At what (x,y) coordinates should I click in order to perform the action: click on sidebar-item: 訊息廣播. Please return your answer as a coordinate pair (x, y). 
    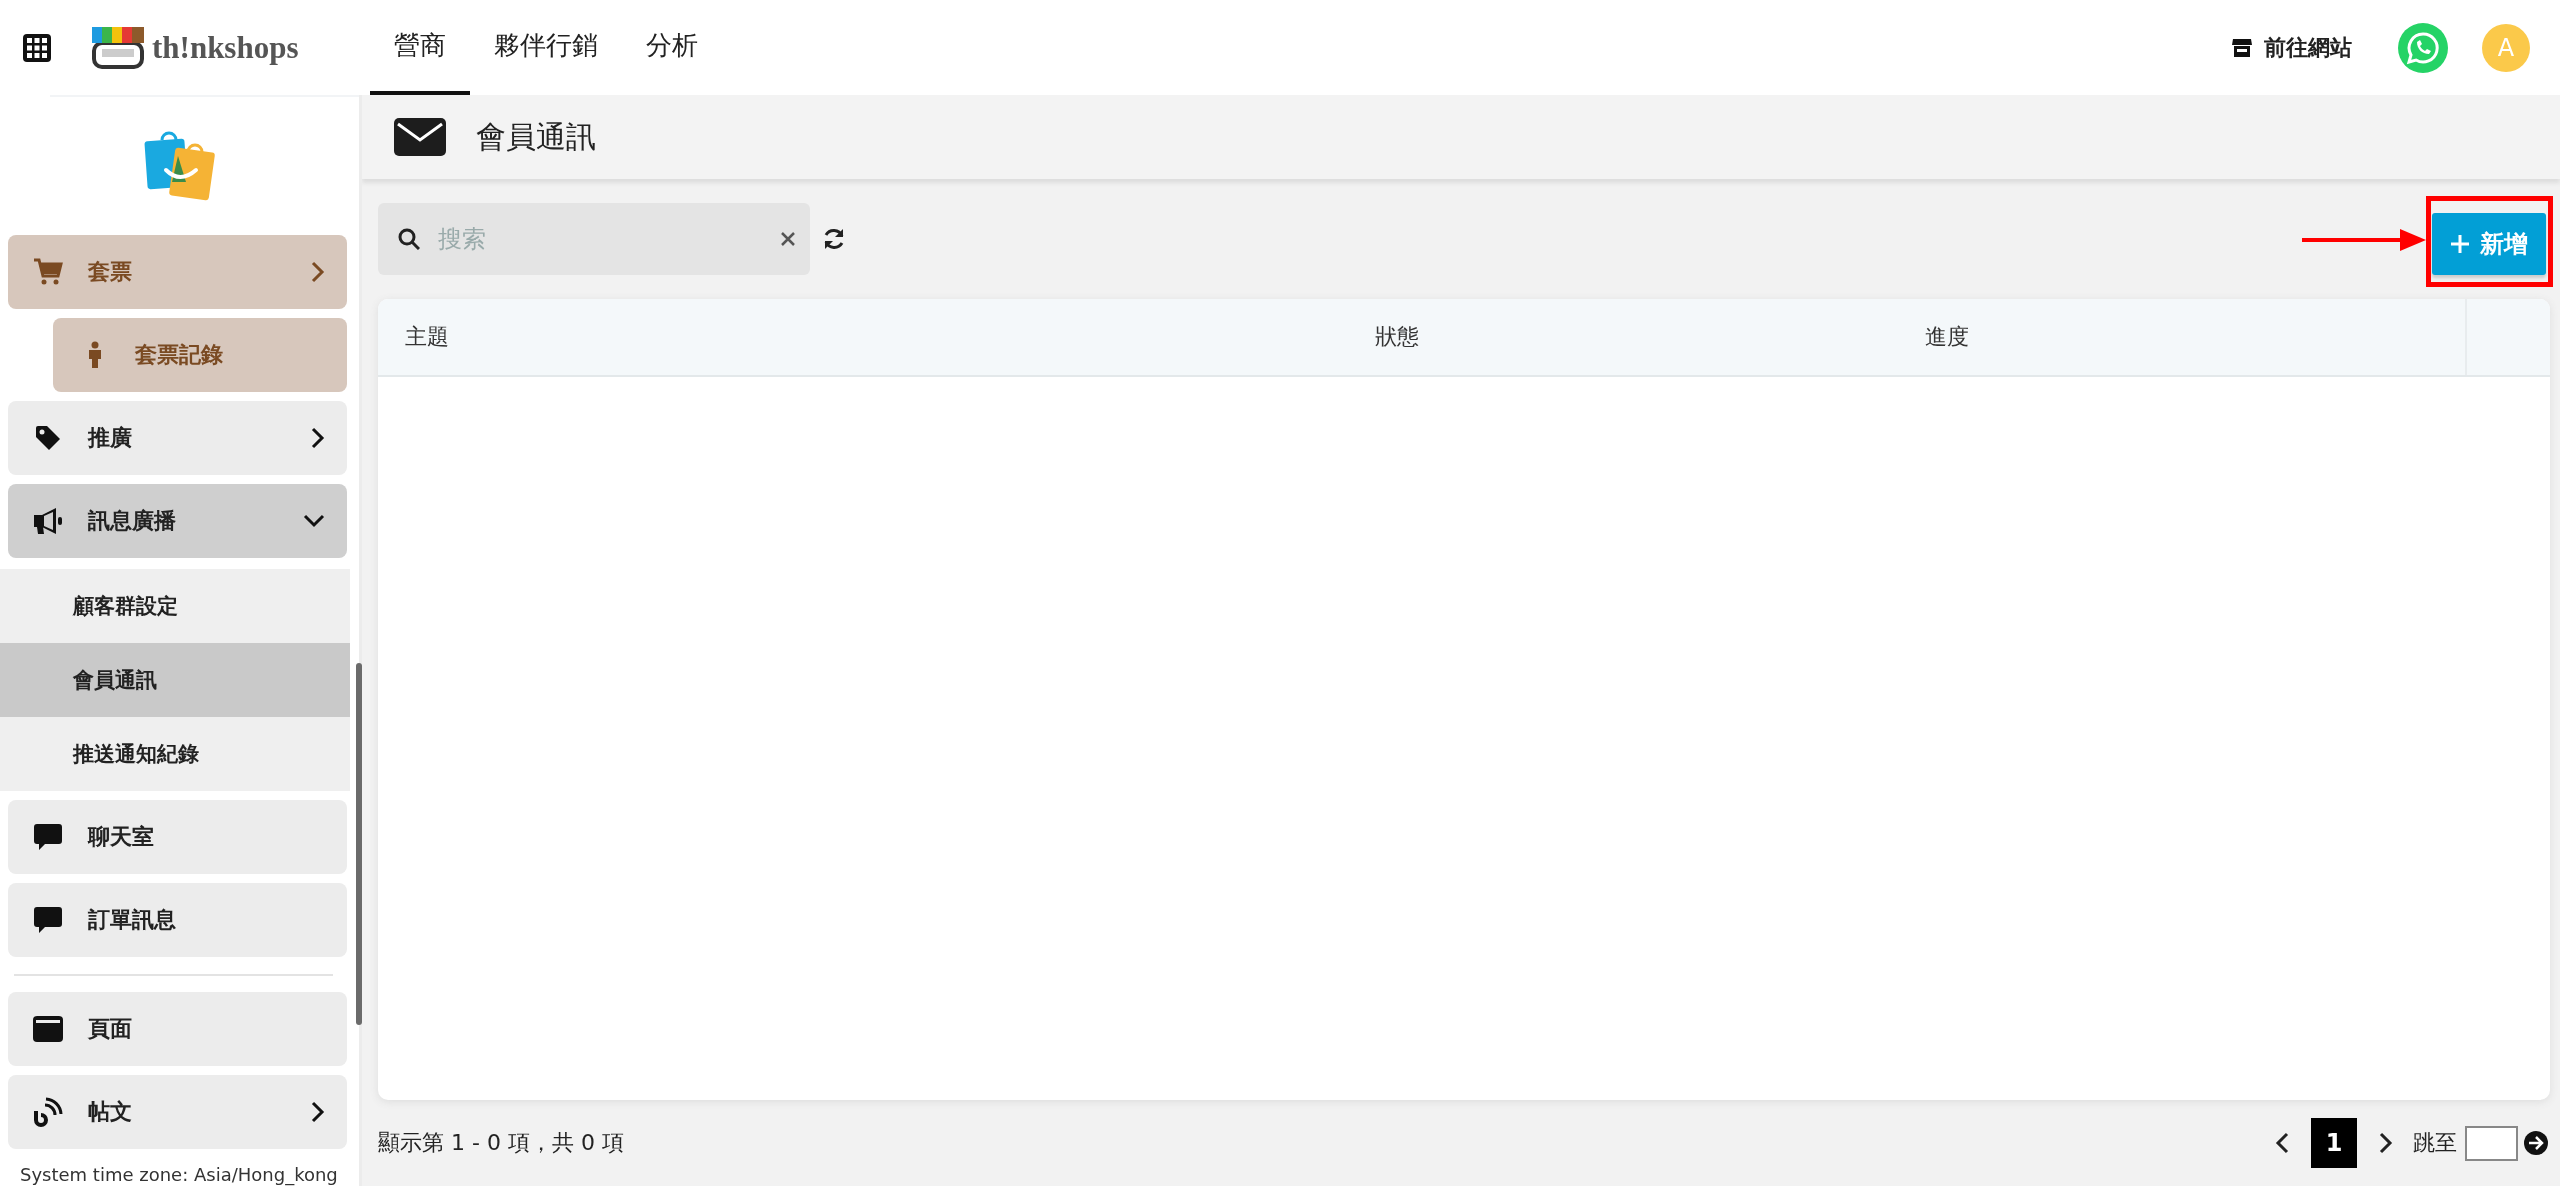
    Looking at the image, I should click on (177, 521).